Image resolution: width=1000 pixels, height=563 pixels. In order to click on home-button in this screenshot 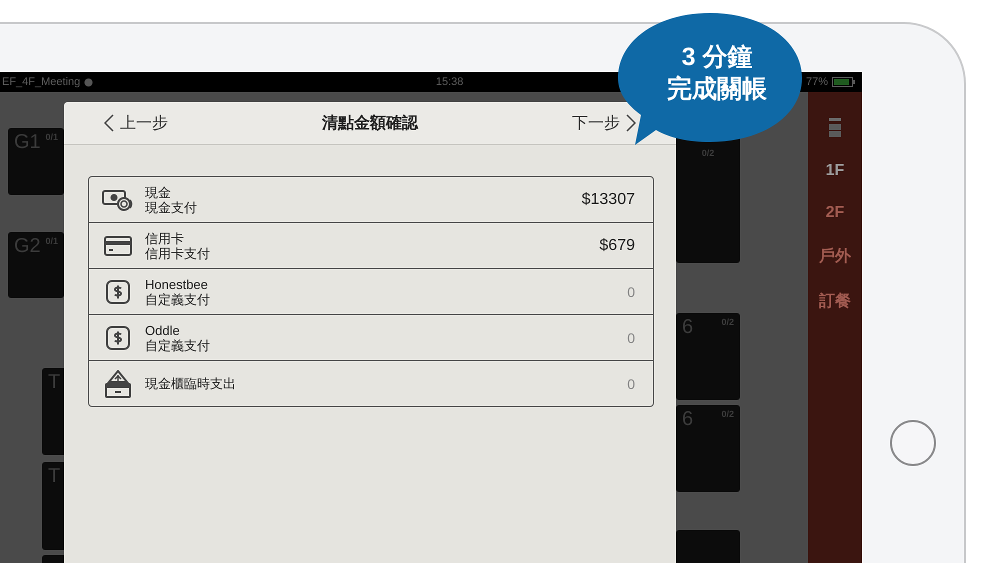, I will do `click(913, 443)`.